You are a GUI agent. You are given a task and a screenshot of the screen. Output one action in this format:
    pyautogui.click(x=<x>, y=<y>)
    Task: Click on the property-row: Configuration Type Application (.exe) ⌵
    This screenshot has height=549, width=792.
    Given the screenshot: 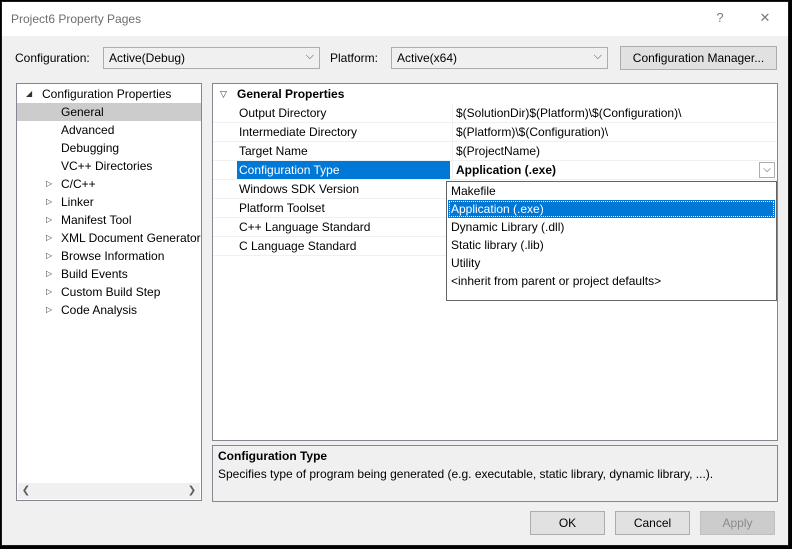 What is the action you would take?
    pyautogui.click(x=495, y=170)
    